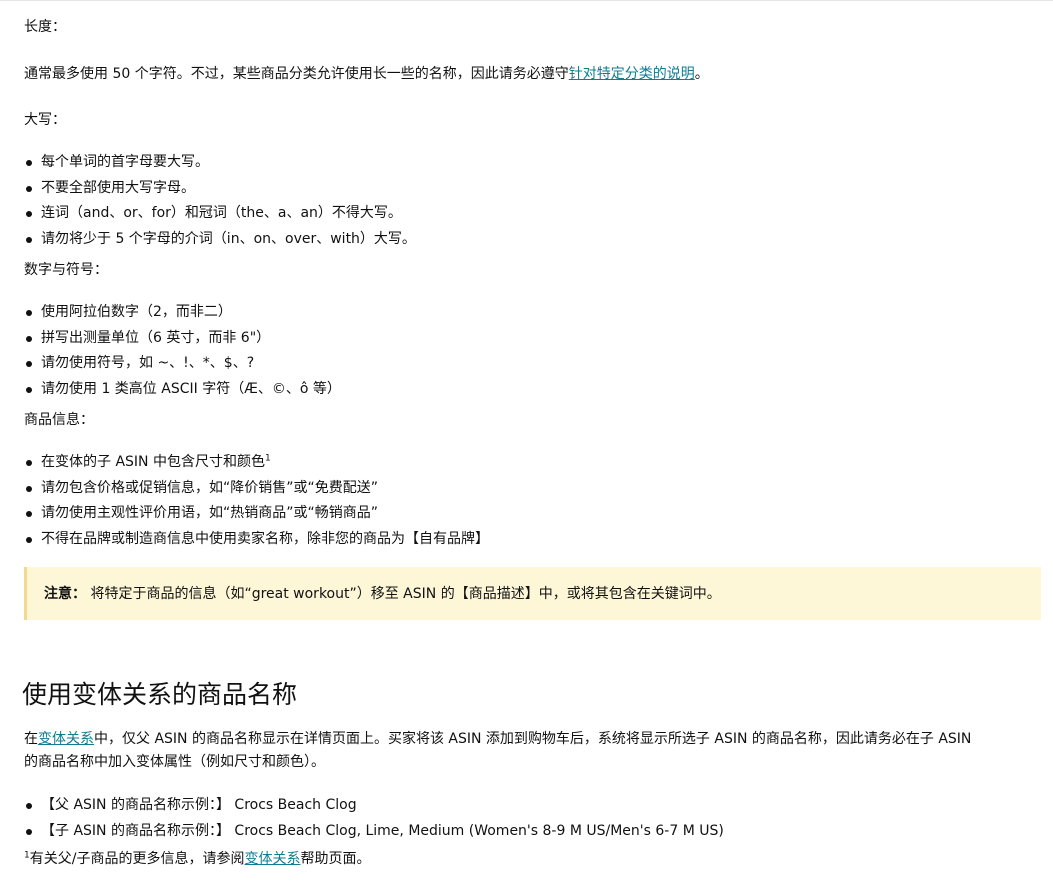  What do you see at coordinates (135, 805) in the screenshot?
I see `example-label: 【父 ASIN 的商品名称示例：】` at bounding box center [135, 805].